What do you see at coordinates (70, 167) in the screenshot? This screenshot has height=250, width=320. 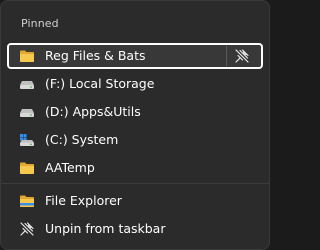 I see `pinned-item-label: AATemp` at bounding box center [70, 167].